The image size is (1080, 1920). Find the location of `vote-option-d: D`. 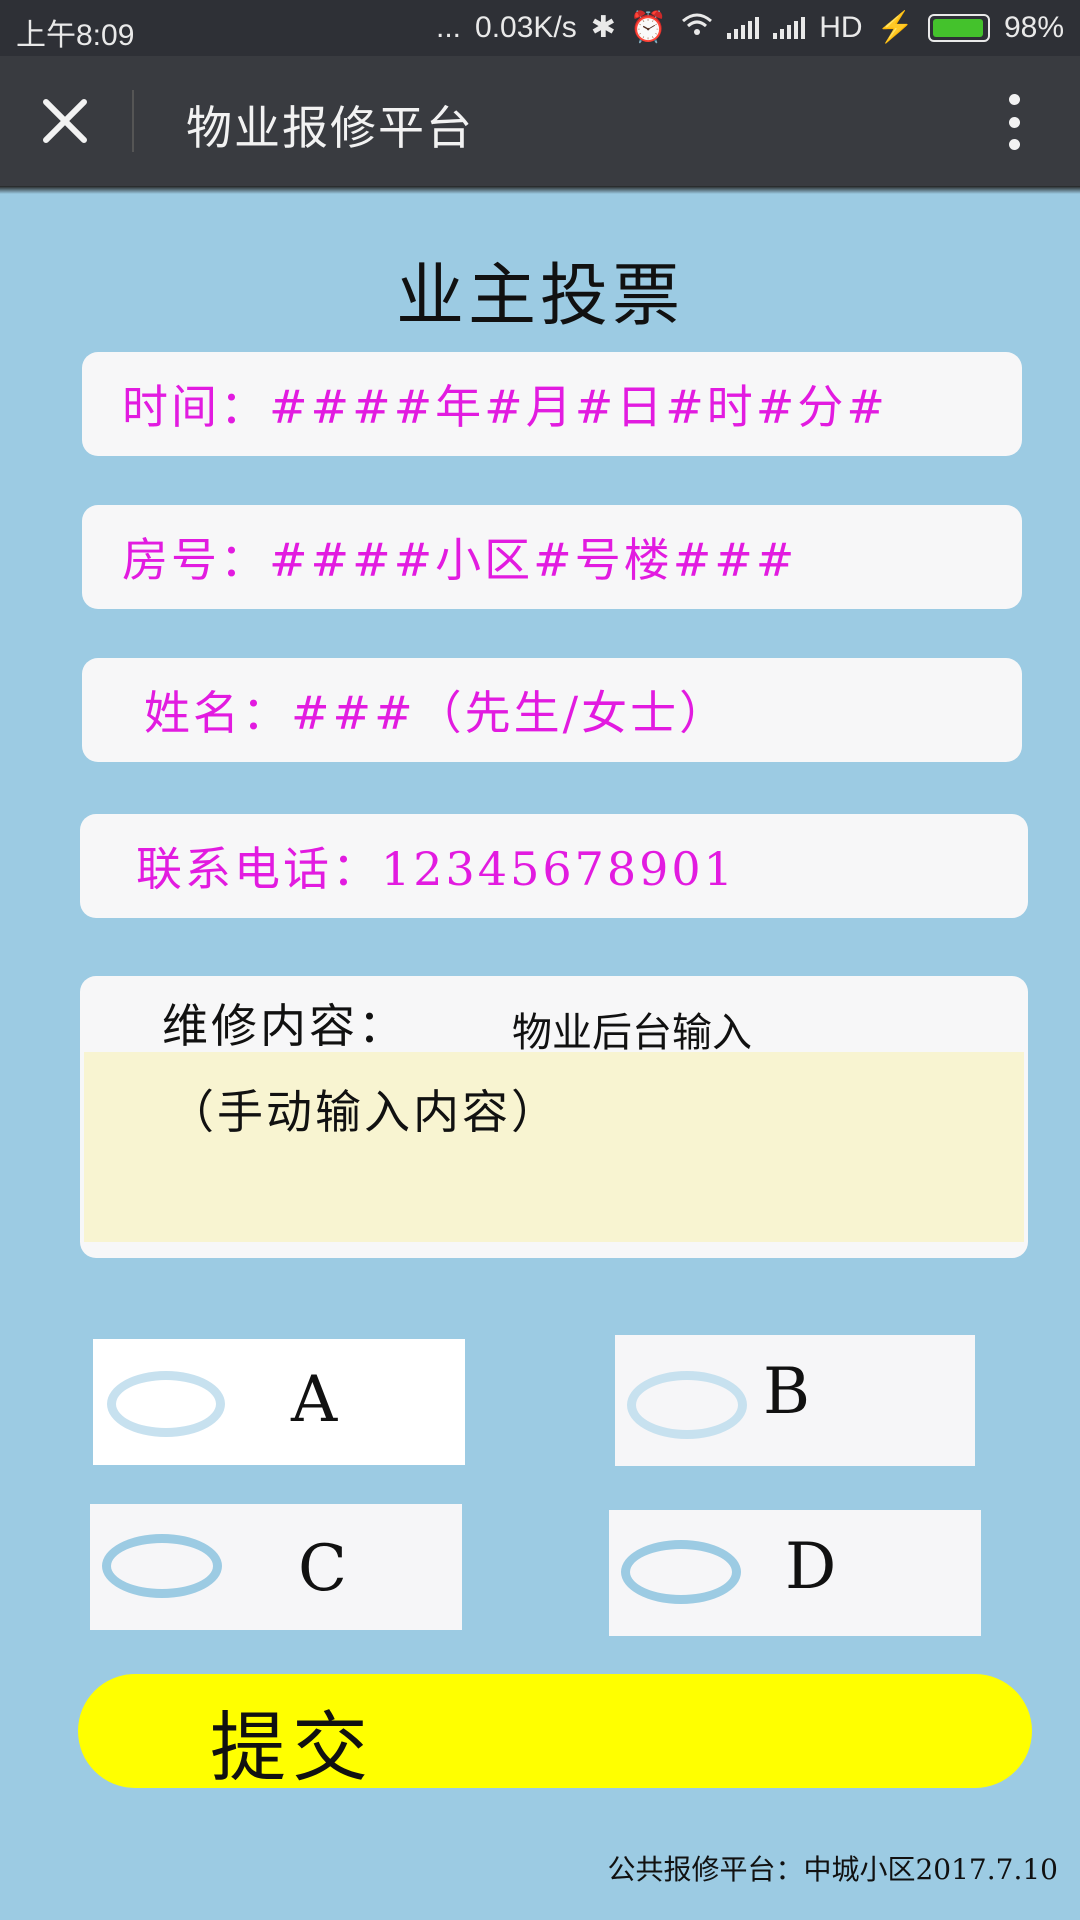

vote-option-d: D is located at coordinates (795, 1573).